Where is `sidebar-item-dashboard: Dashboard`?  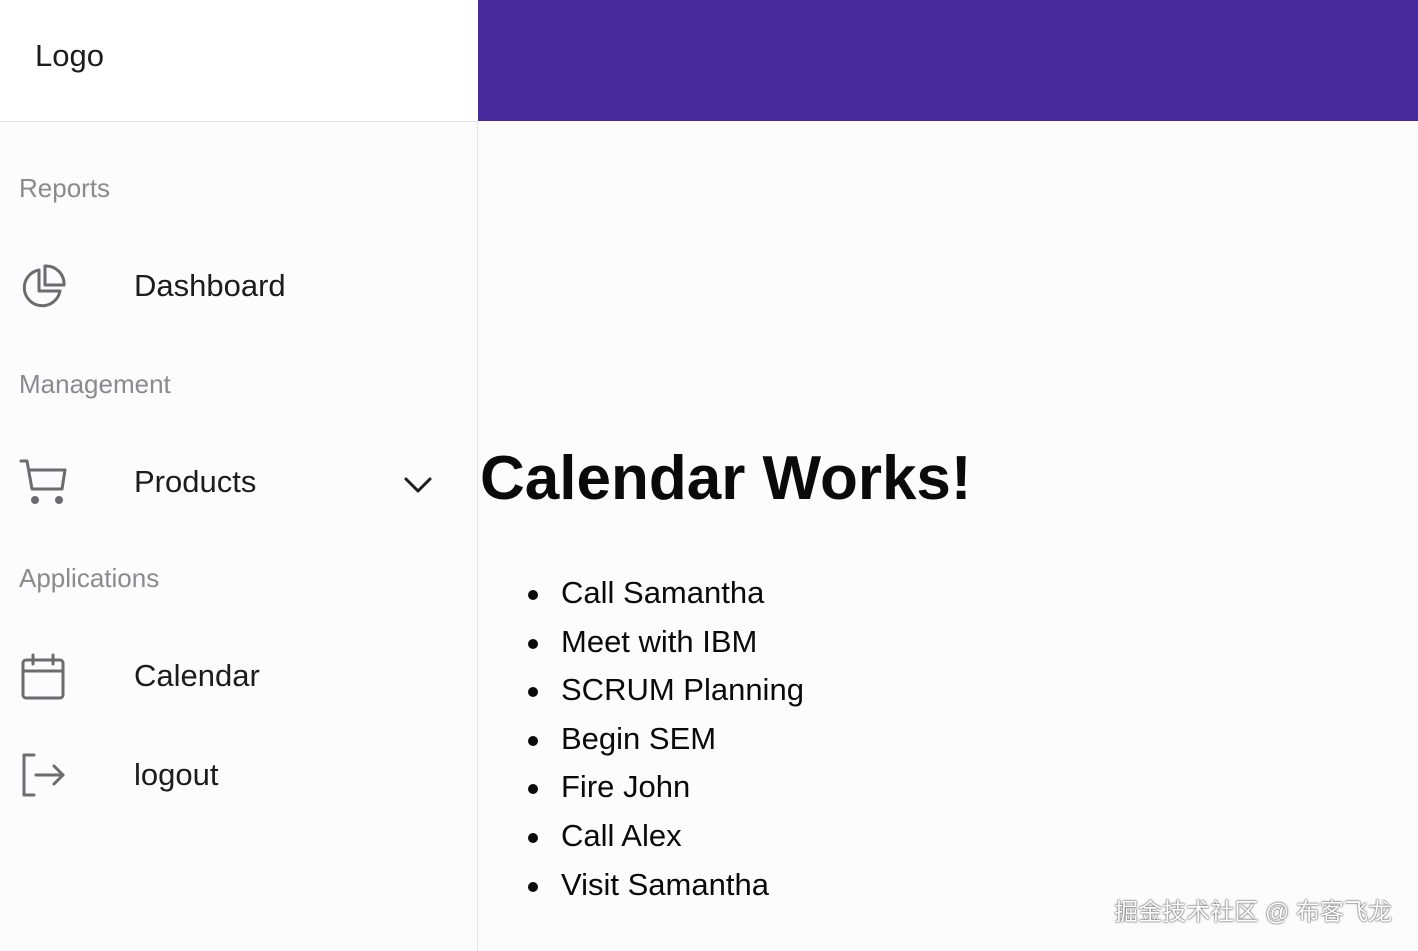 sidebar-item-dashboard: Dashboard is located at coordinates (239, 286).